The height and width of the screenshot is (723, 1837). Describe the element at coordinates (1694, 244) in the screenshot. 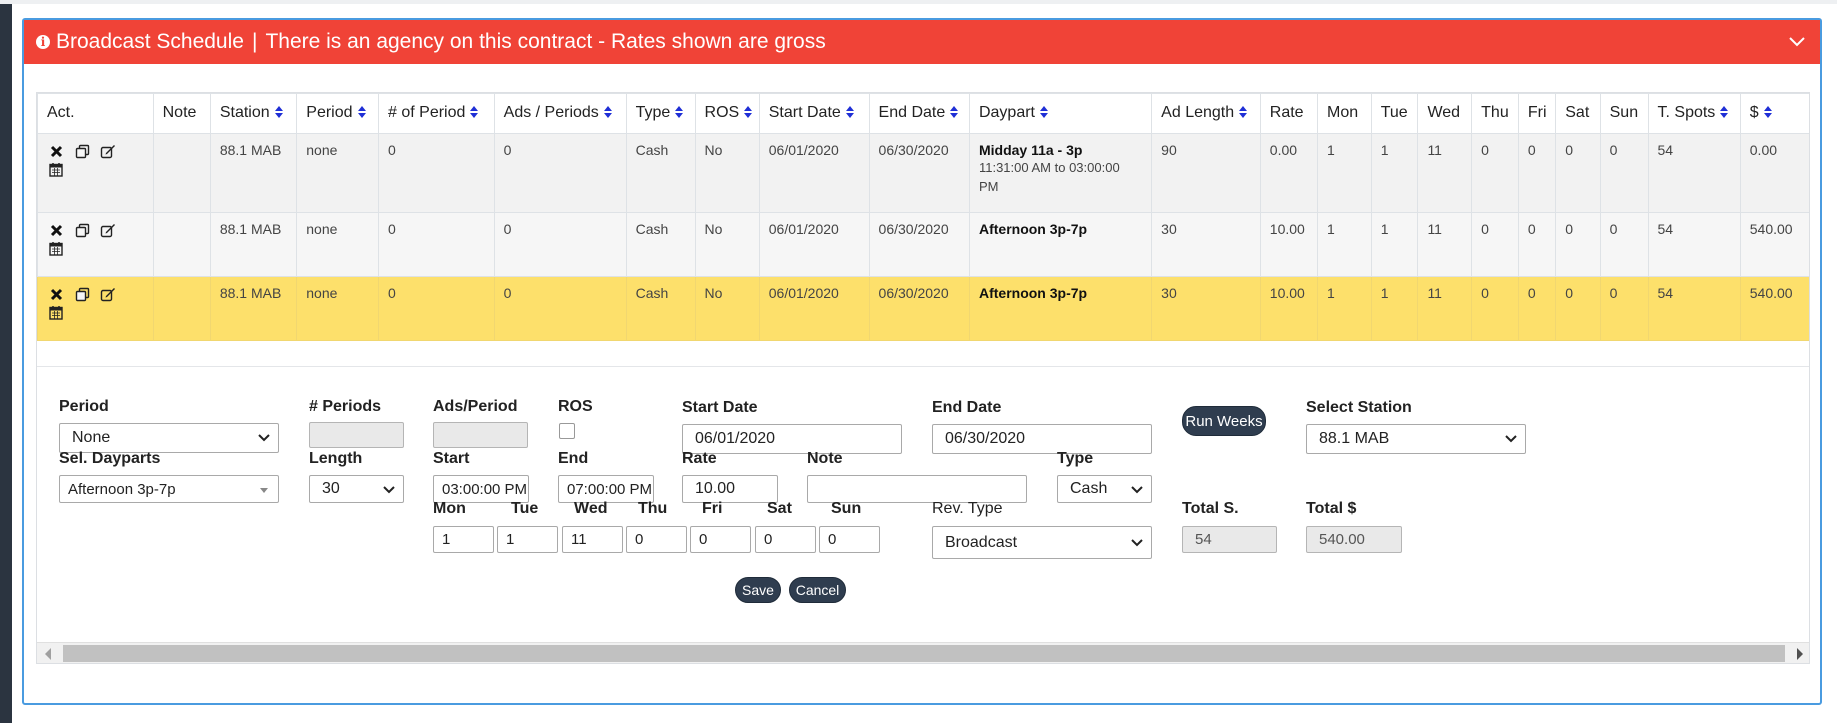

I see `cell-spots: 54` at that location.